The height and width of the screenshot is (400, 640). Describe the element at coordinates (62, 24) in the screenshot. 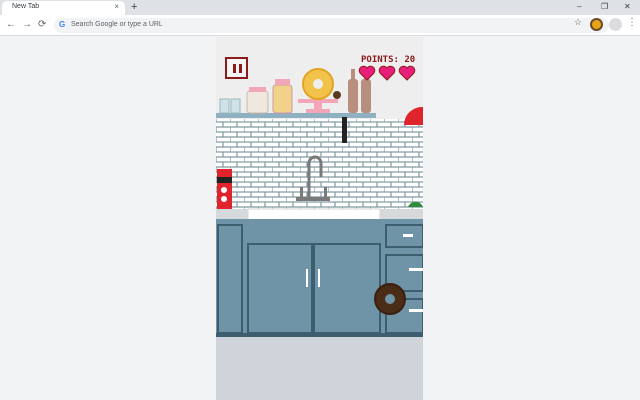

I see `google-icon: G` at that location.